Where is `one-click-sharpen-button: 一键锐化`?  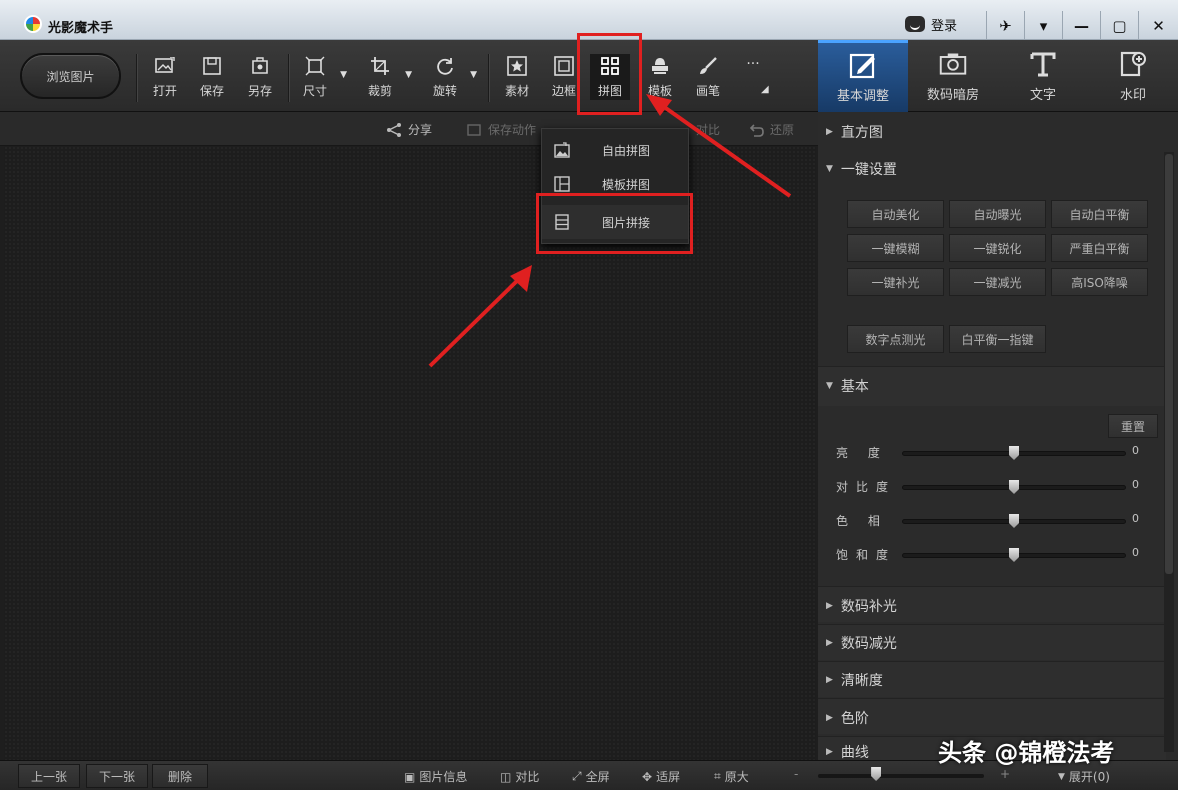 one-click-sharpen-button: 一键锐化 is located at coordinates (997, 248).